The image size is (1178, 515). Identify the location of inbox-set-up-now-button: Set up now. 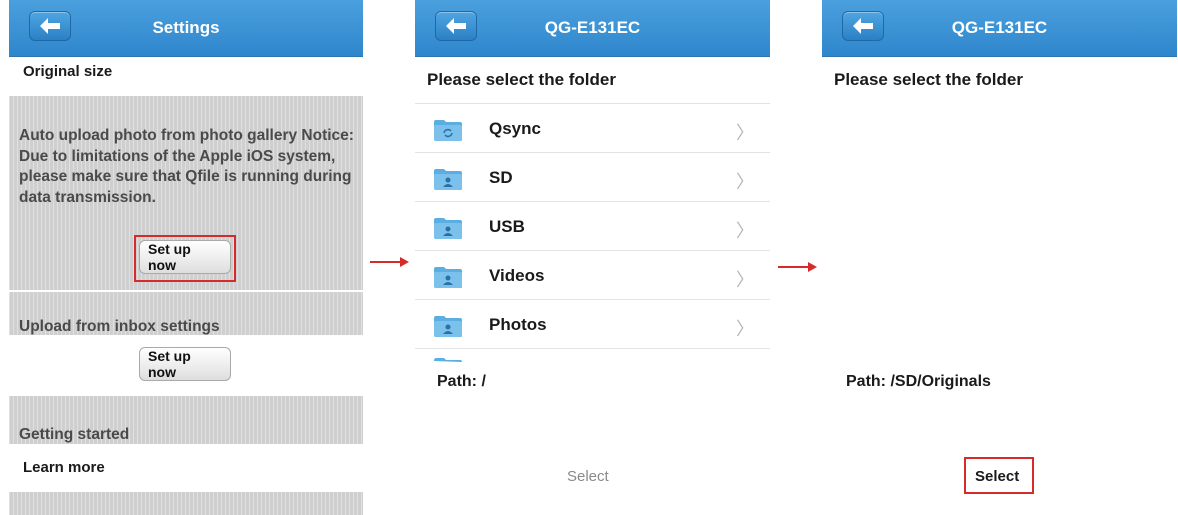
(185, 364).